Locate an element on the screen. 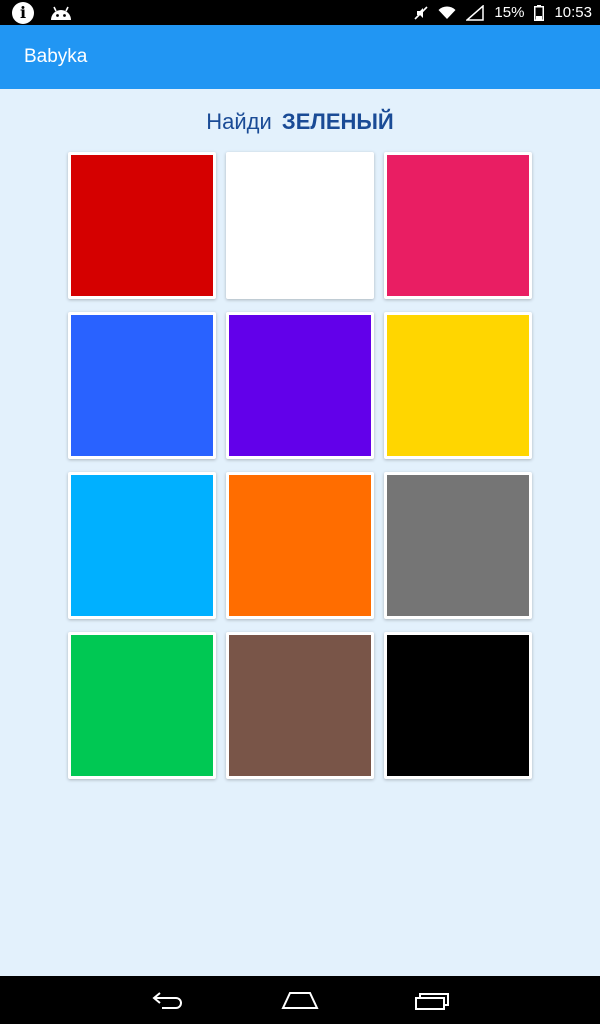  home-icon is located at coordinates (300, 1000).